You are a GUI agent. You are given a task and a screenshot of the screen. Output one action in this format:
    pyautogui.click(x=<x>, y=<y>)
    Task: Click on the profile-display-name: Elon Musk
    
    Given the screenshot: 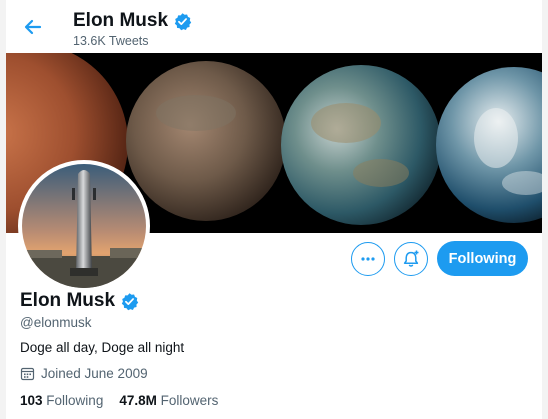 What is the action you would take?
    pyautogui.click(x=79, y=301)
    